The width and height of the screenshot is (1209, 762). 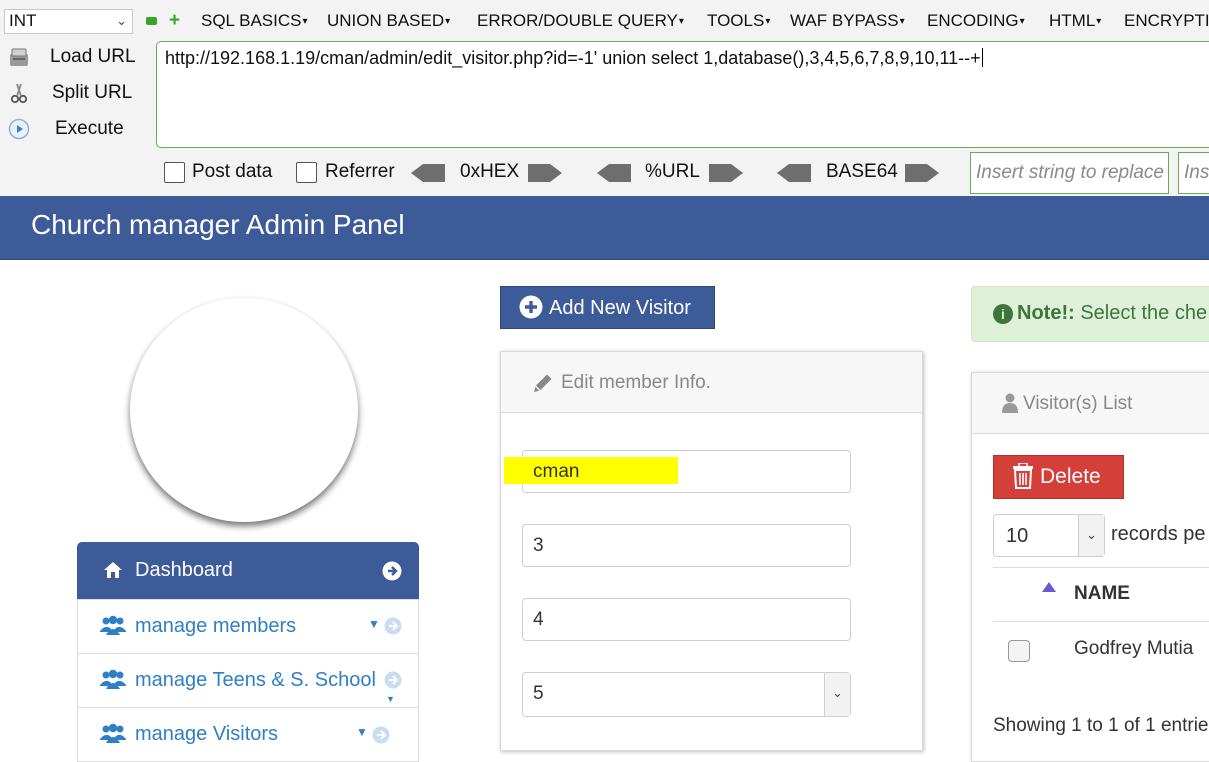 I want to click on add-new-visitor-label: Add New Visitor, so click(x=620, y=308).